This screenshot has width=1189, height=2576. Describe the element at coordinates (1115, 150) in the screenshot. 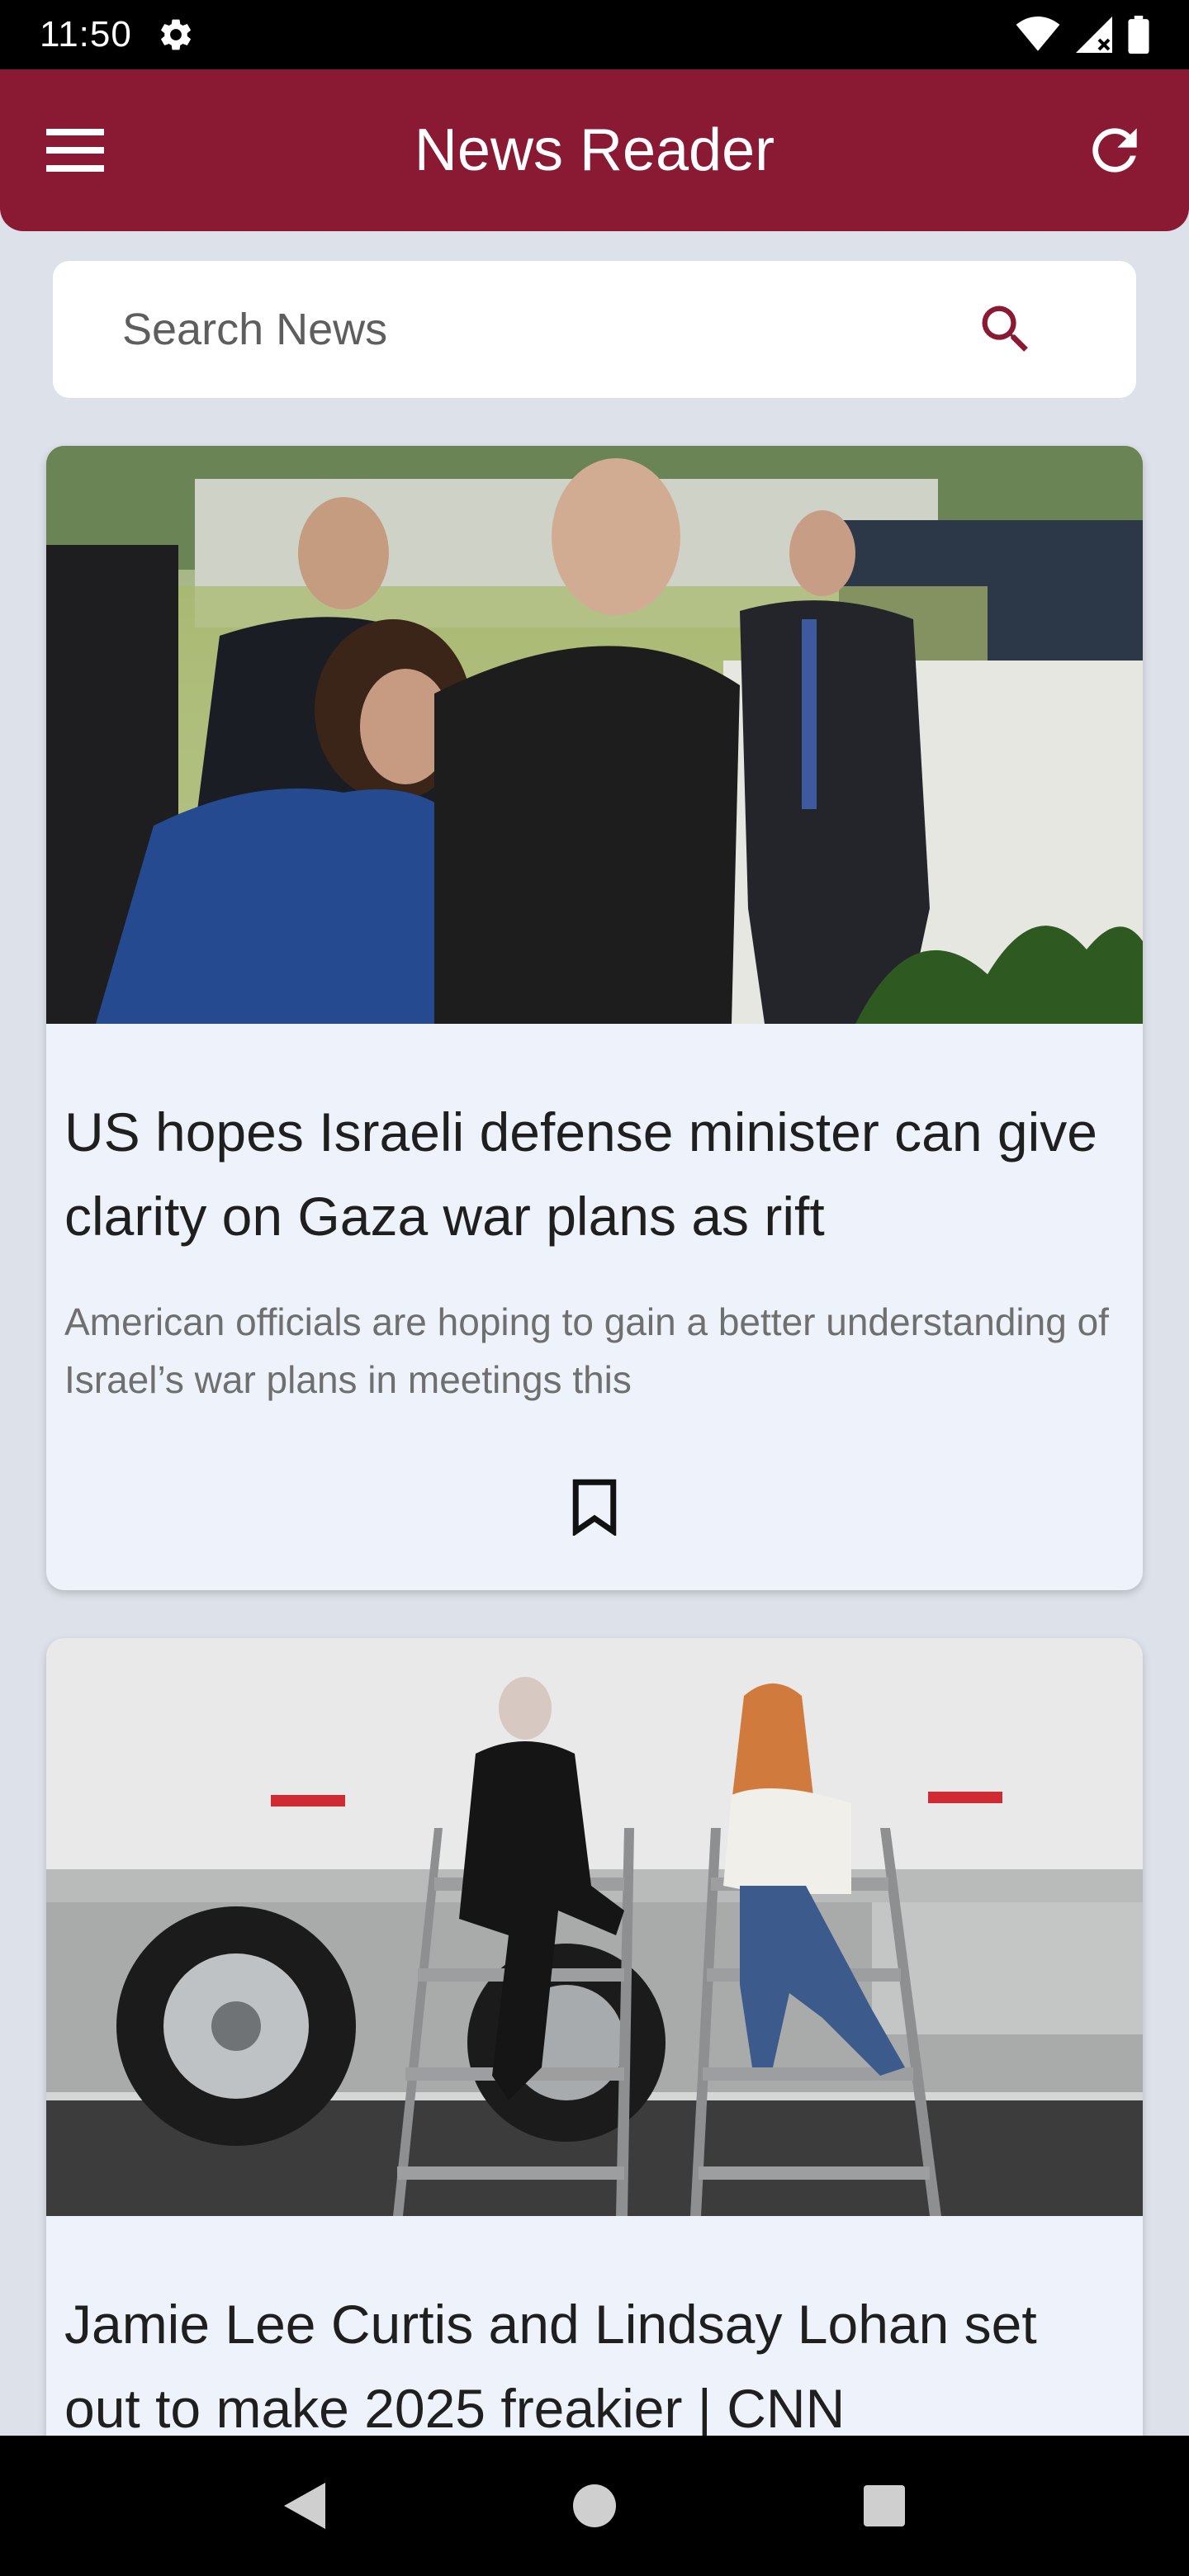

I see `refresh-icon` at that location.